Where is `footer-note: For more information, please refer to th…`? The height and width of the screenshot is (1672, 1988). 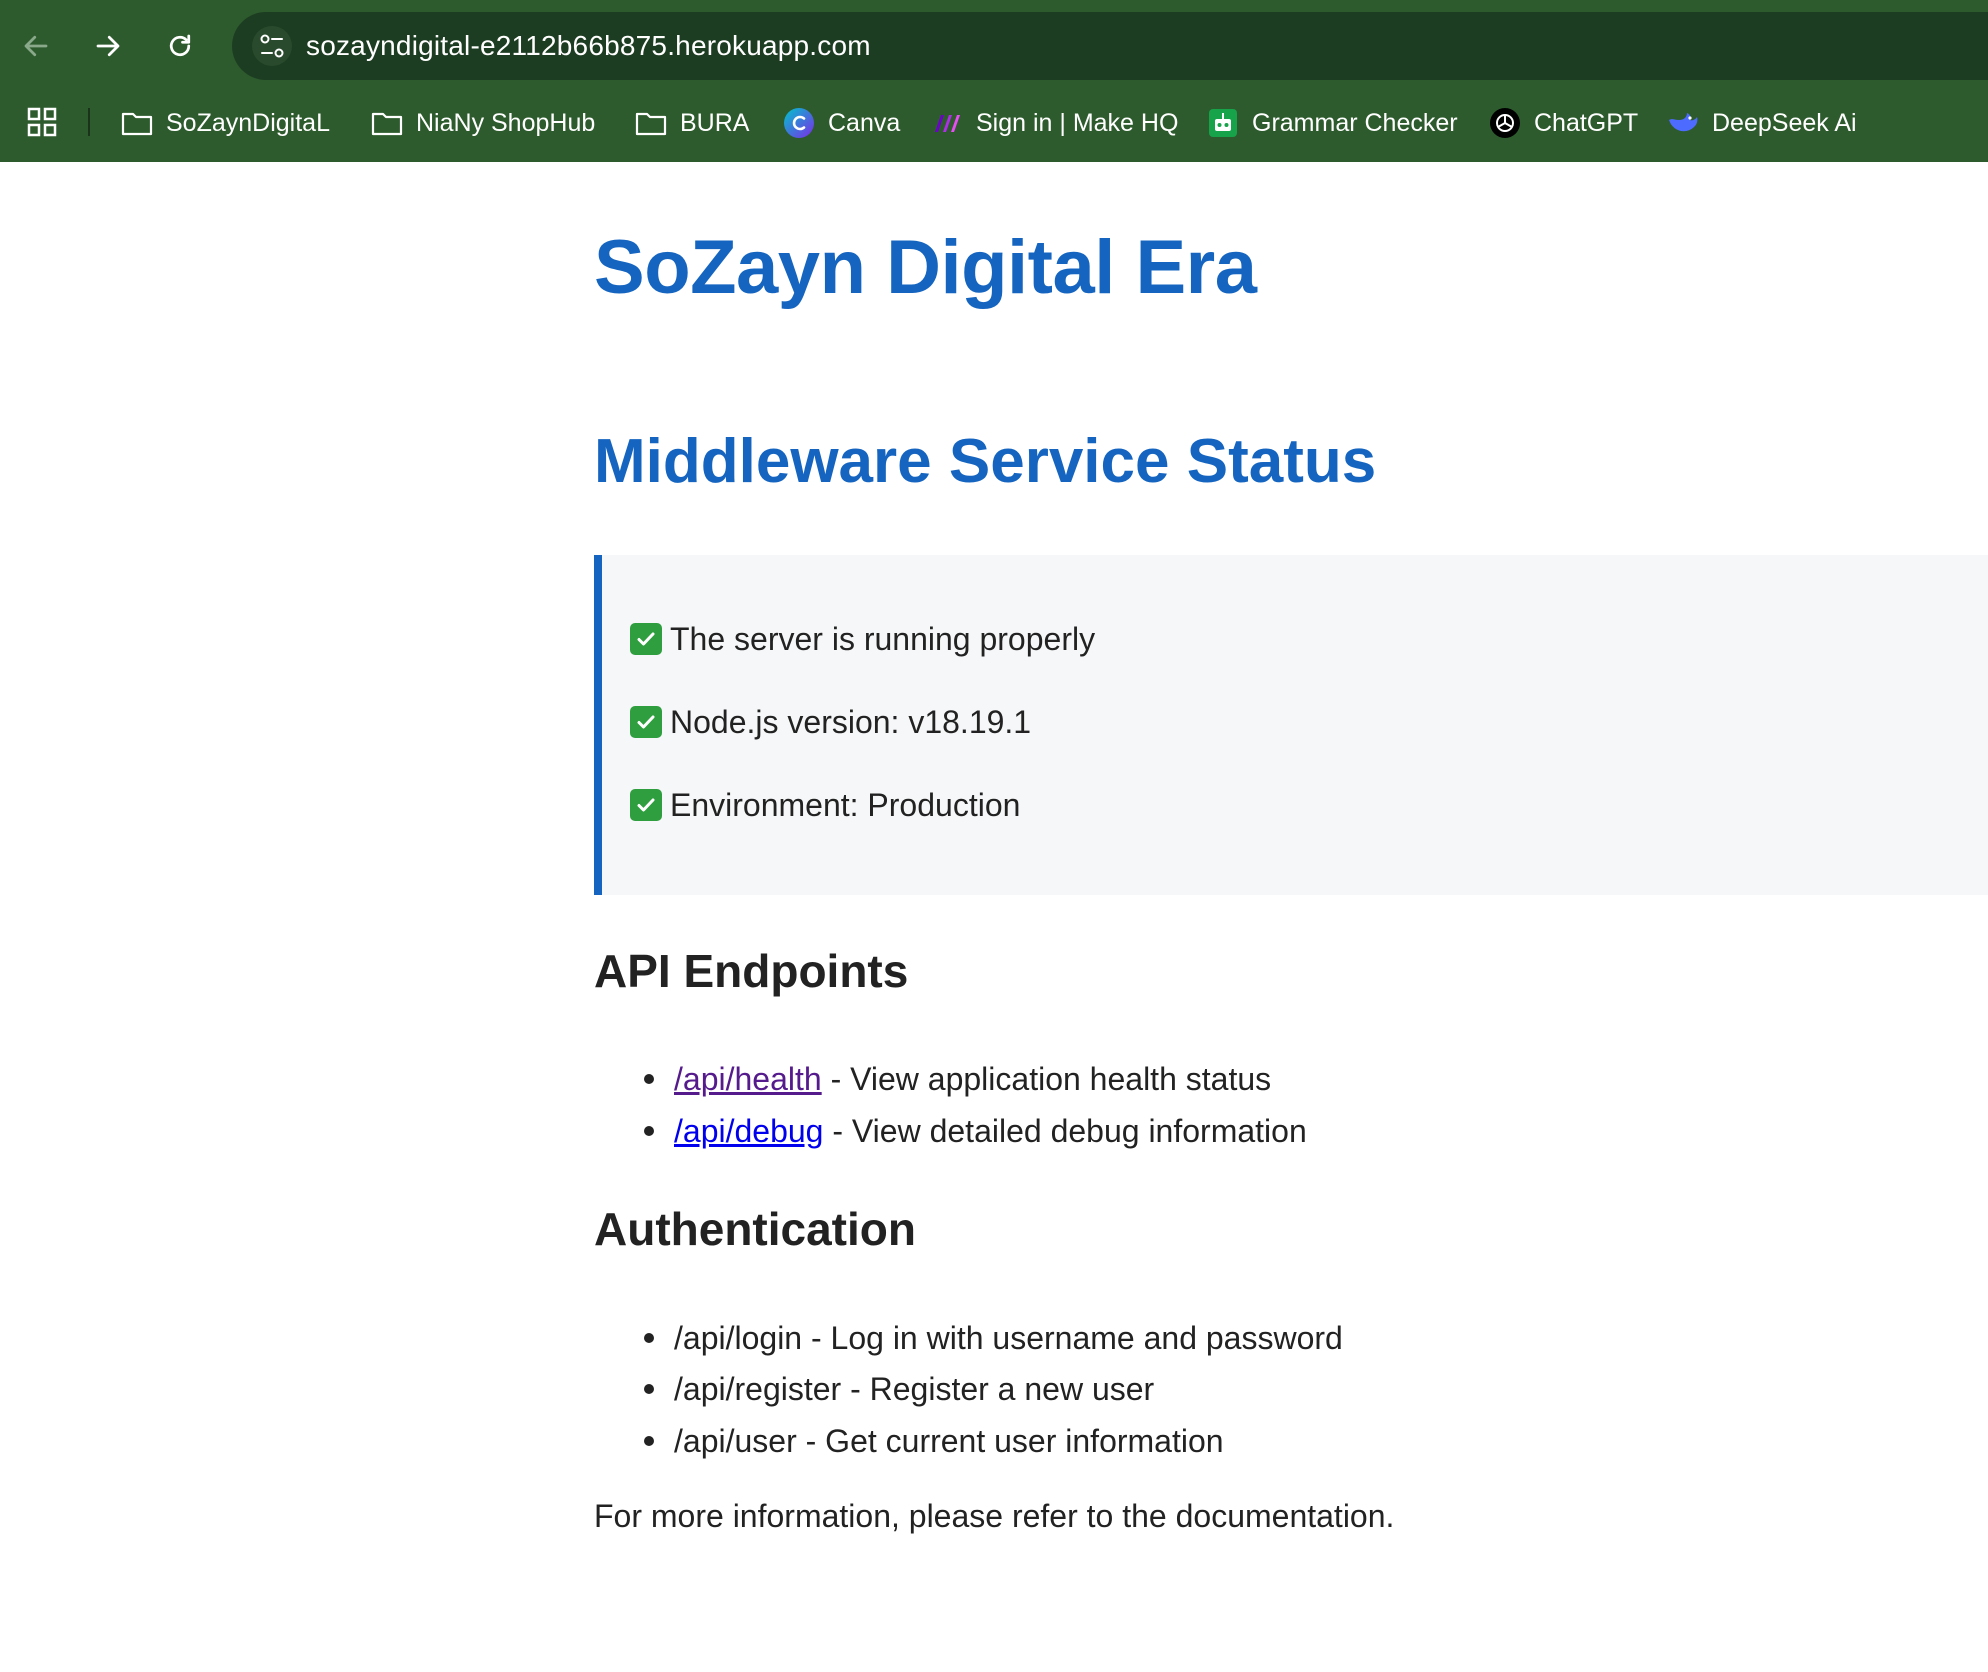
footer-note: For more information, please refer to th… is located at coordinates (994, 1516).